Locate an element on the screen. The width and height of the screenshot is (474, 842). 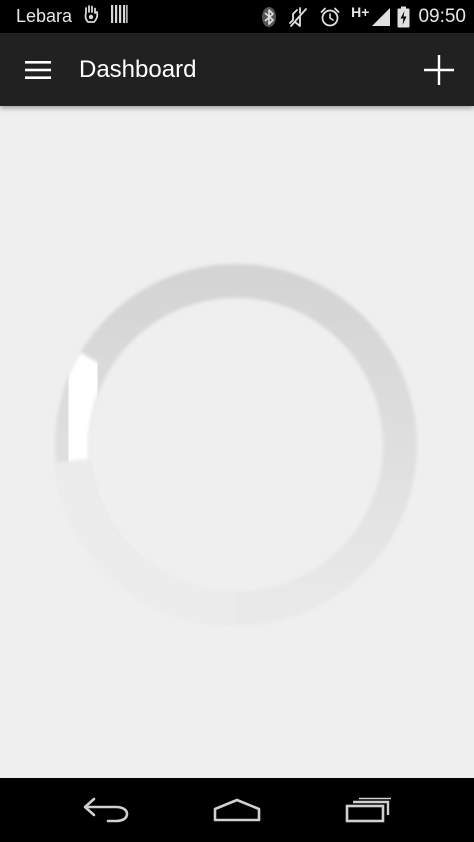
page-title: Dashboard is located at coordinates (138, 69).